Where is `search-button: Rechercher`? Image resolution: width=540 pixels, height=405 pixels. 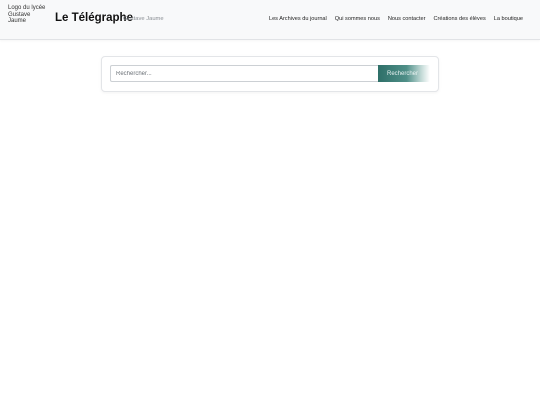 search-button: Rechercher is located at coordinates (404, 73).